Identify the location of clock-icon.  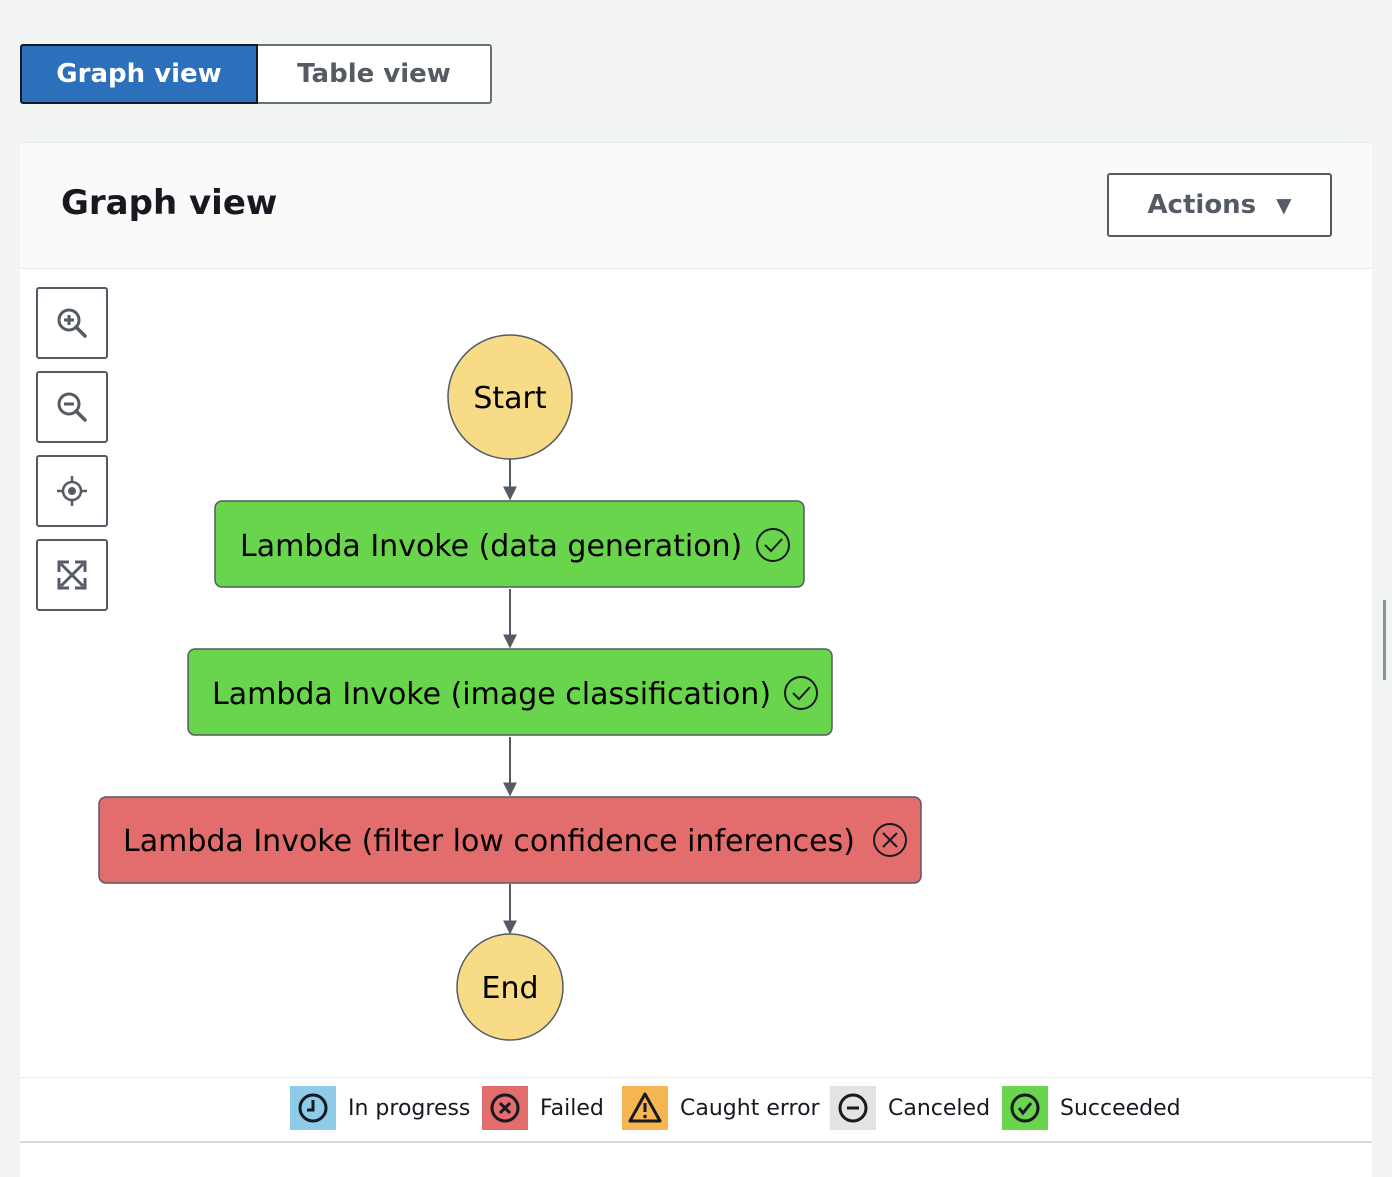
(313, 1108).